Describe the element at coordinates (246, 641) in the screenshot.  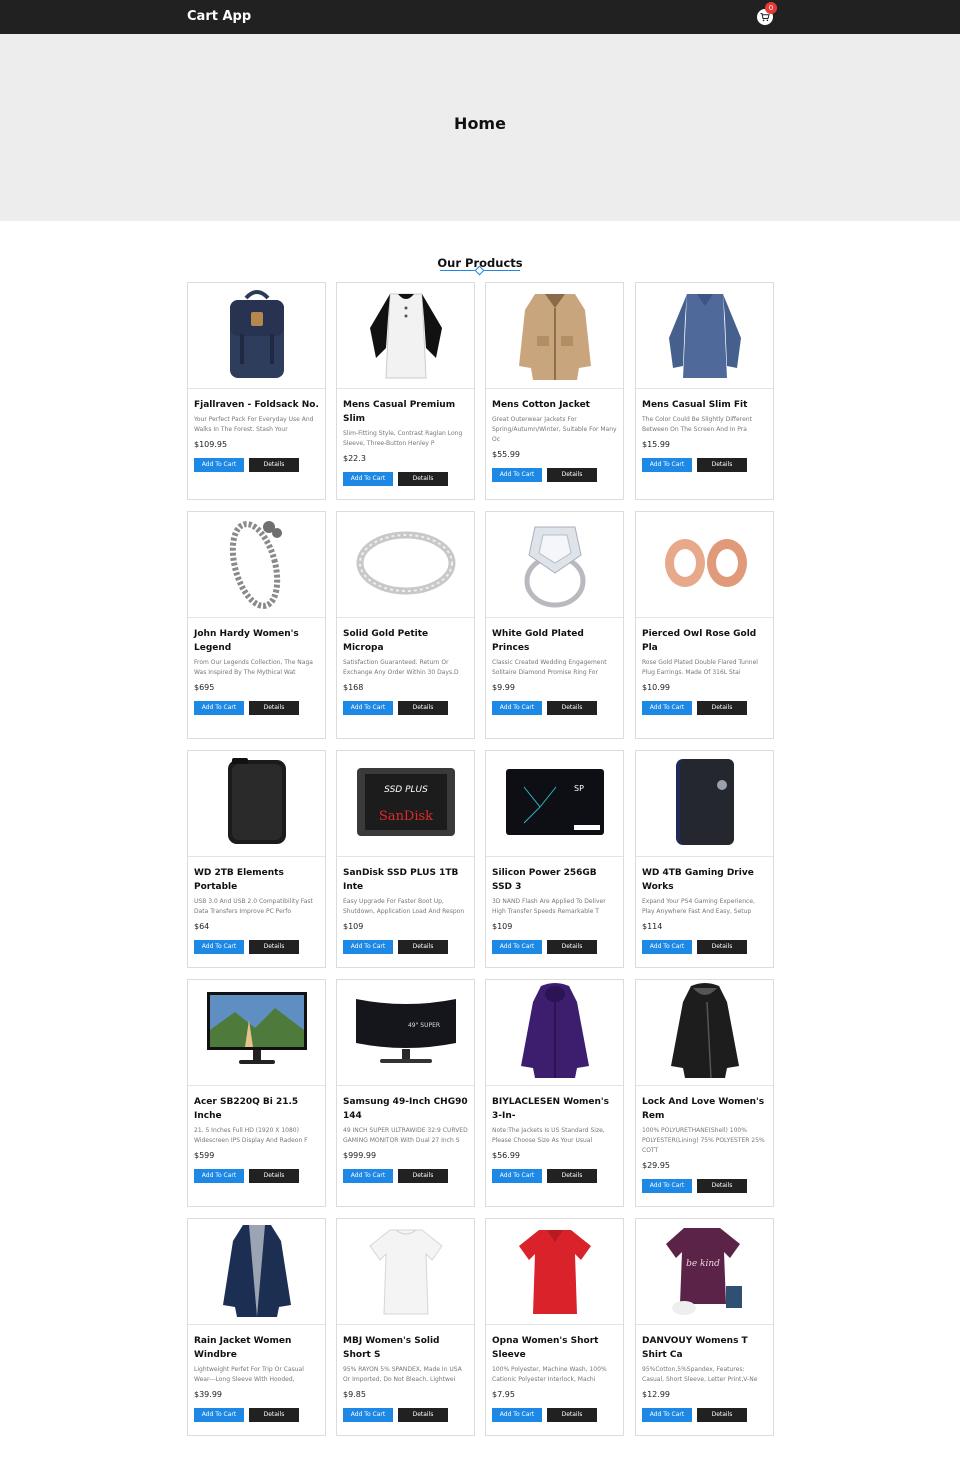
I see `product-title: John Hardy Women's Legend` at that location.